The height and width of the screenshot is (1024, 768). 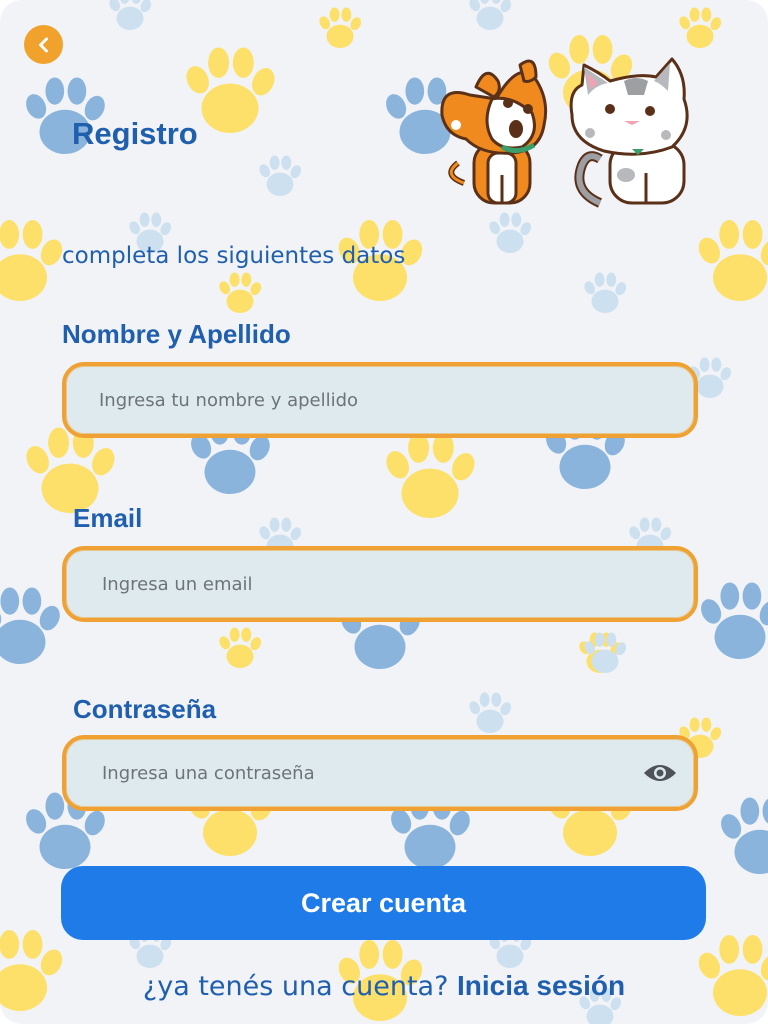 I want to click on login-link: Inicia sesión, so click(x=541, y=985).